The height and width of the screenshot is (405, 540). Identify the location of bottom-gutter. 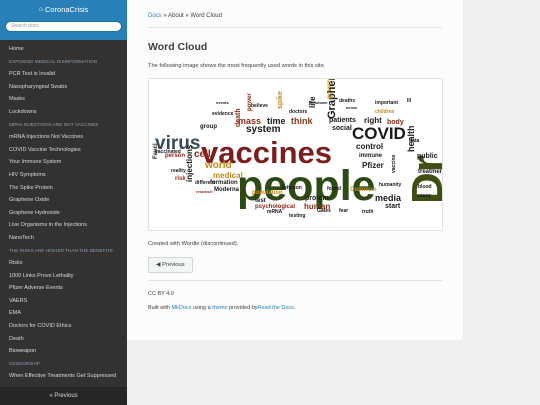
(295, 372).